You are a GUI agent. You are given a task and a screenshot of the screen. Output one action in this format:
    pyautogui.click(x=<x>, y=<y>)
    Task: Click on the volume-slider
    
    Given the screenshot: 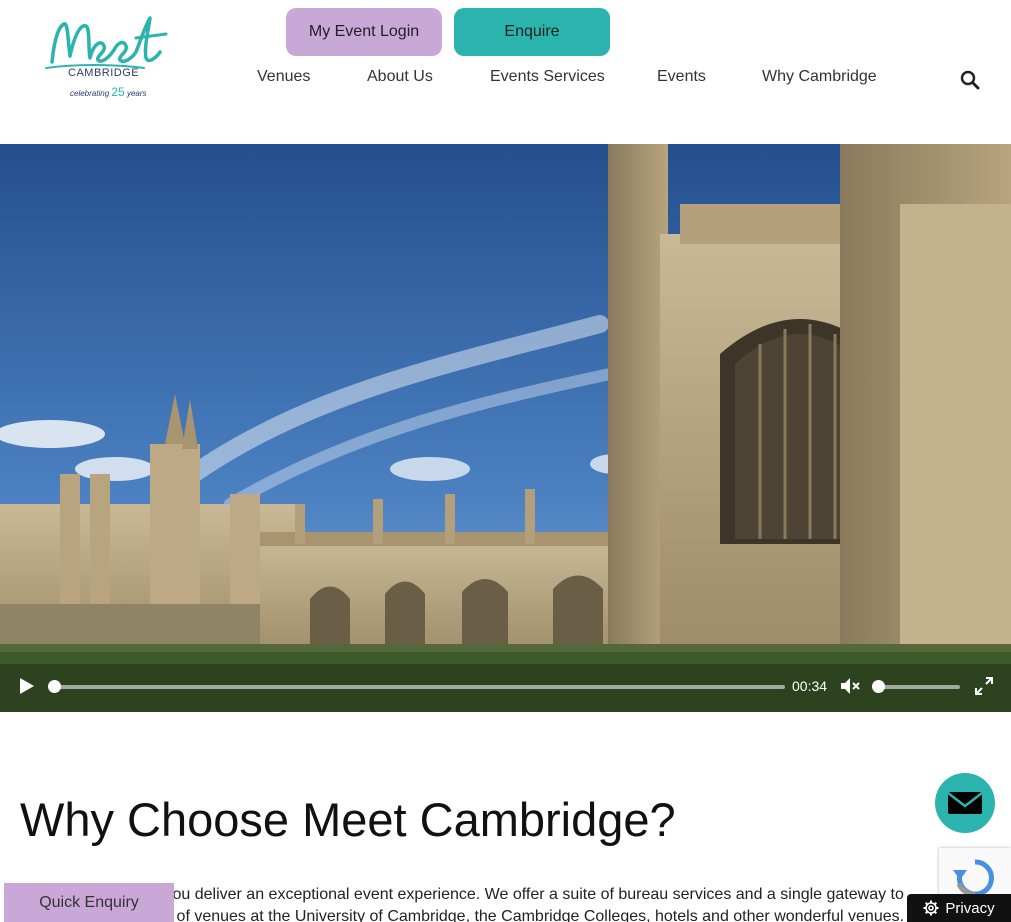 What is the action you would take?
    pyautogui.click(x=916, y=686)
    